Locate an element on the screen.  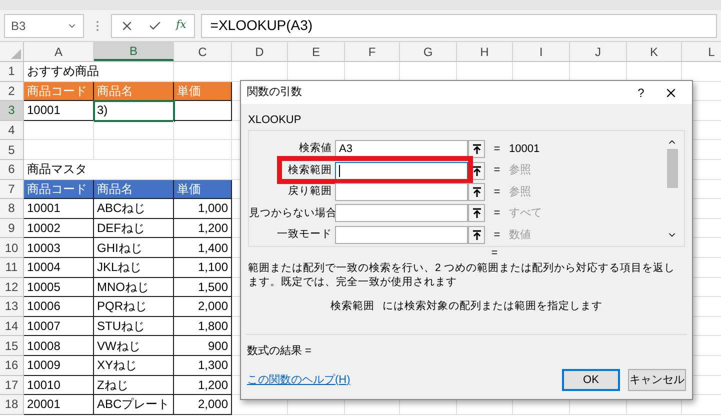
dialog-button: OK is located at coordinates (591, 380).